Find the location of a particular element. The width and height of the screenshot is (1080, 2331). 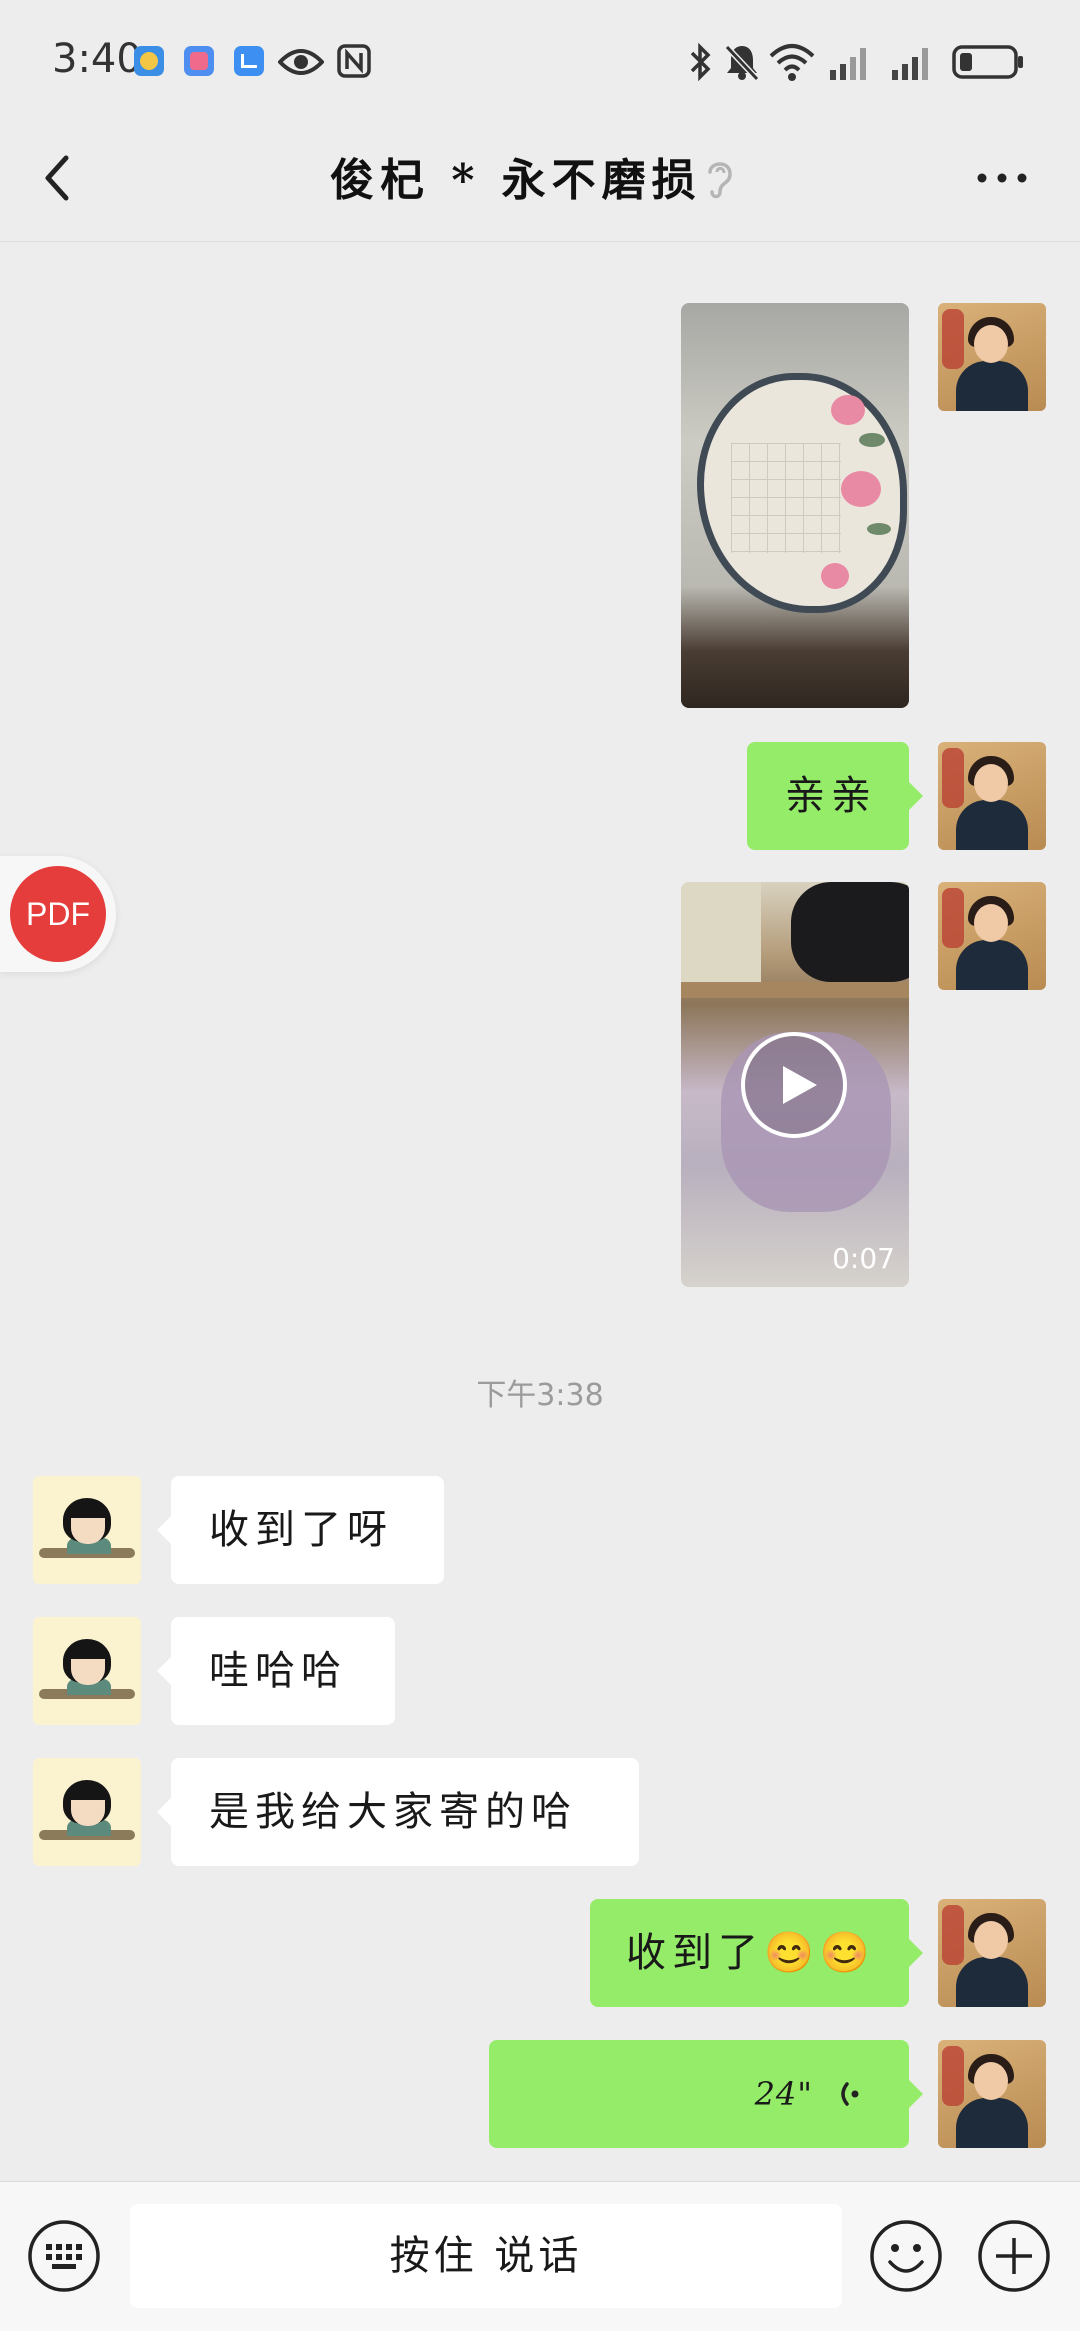

more-dots-icon is located at coordinates (1002, 178).